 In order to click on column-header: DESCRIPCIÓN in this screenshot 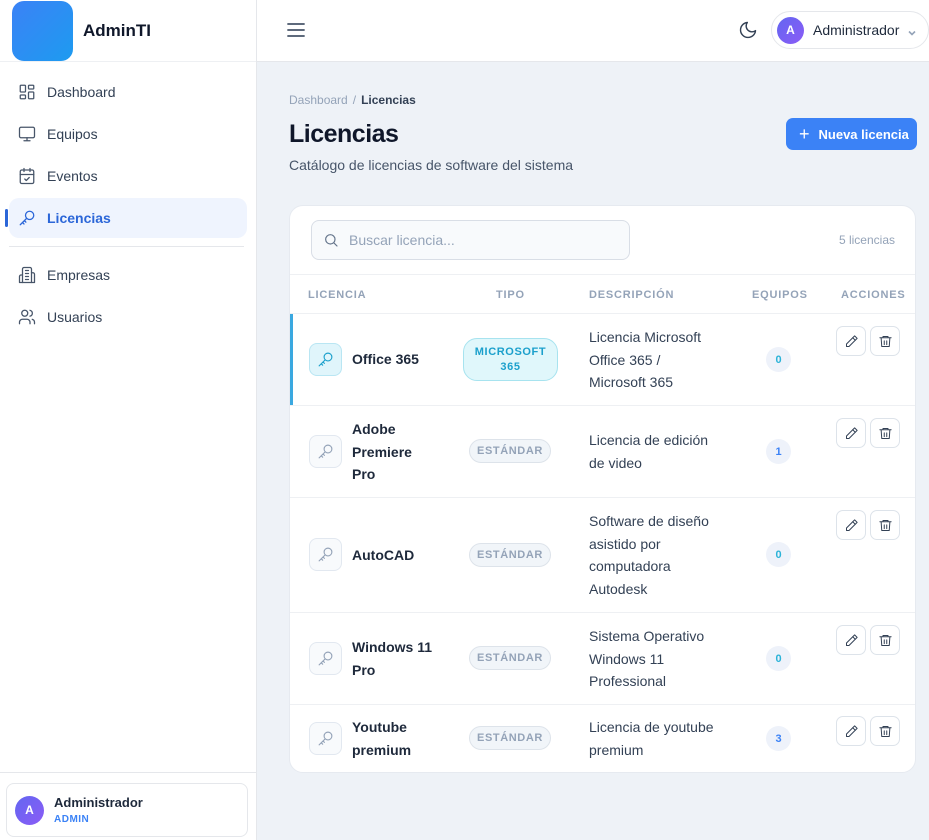, I will do `click(631, 295)`.